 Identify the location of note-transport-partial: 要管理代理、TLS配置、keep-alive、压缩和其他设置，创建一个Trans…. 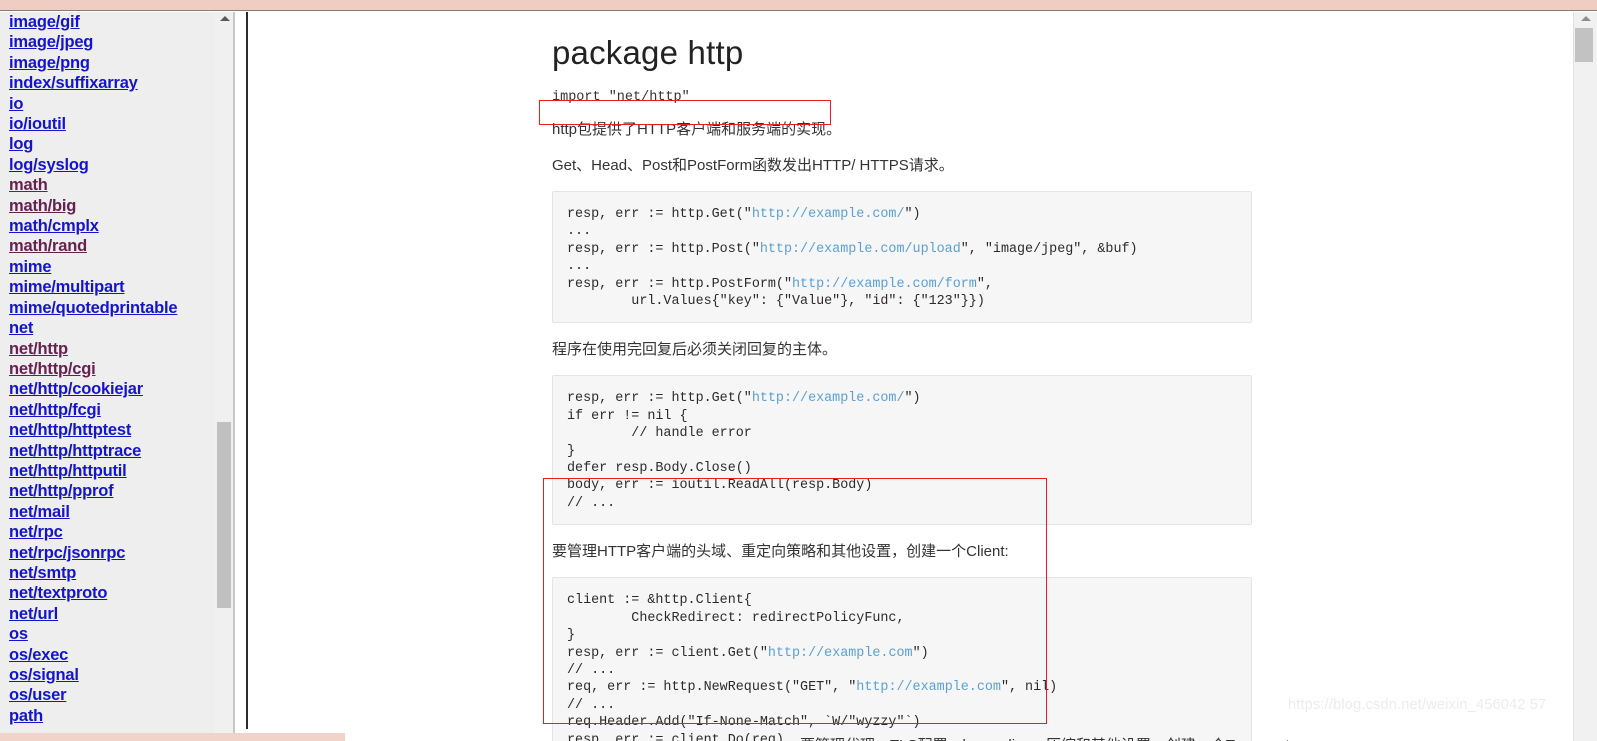
(1047, 737).